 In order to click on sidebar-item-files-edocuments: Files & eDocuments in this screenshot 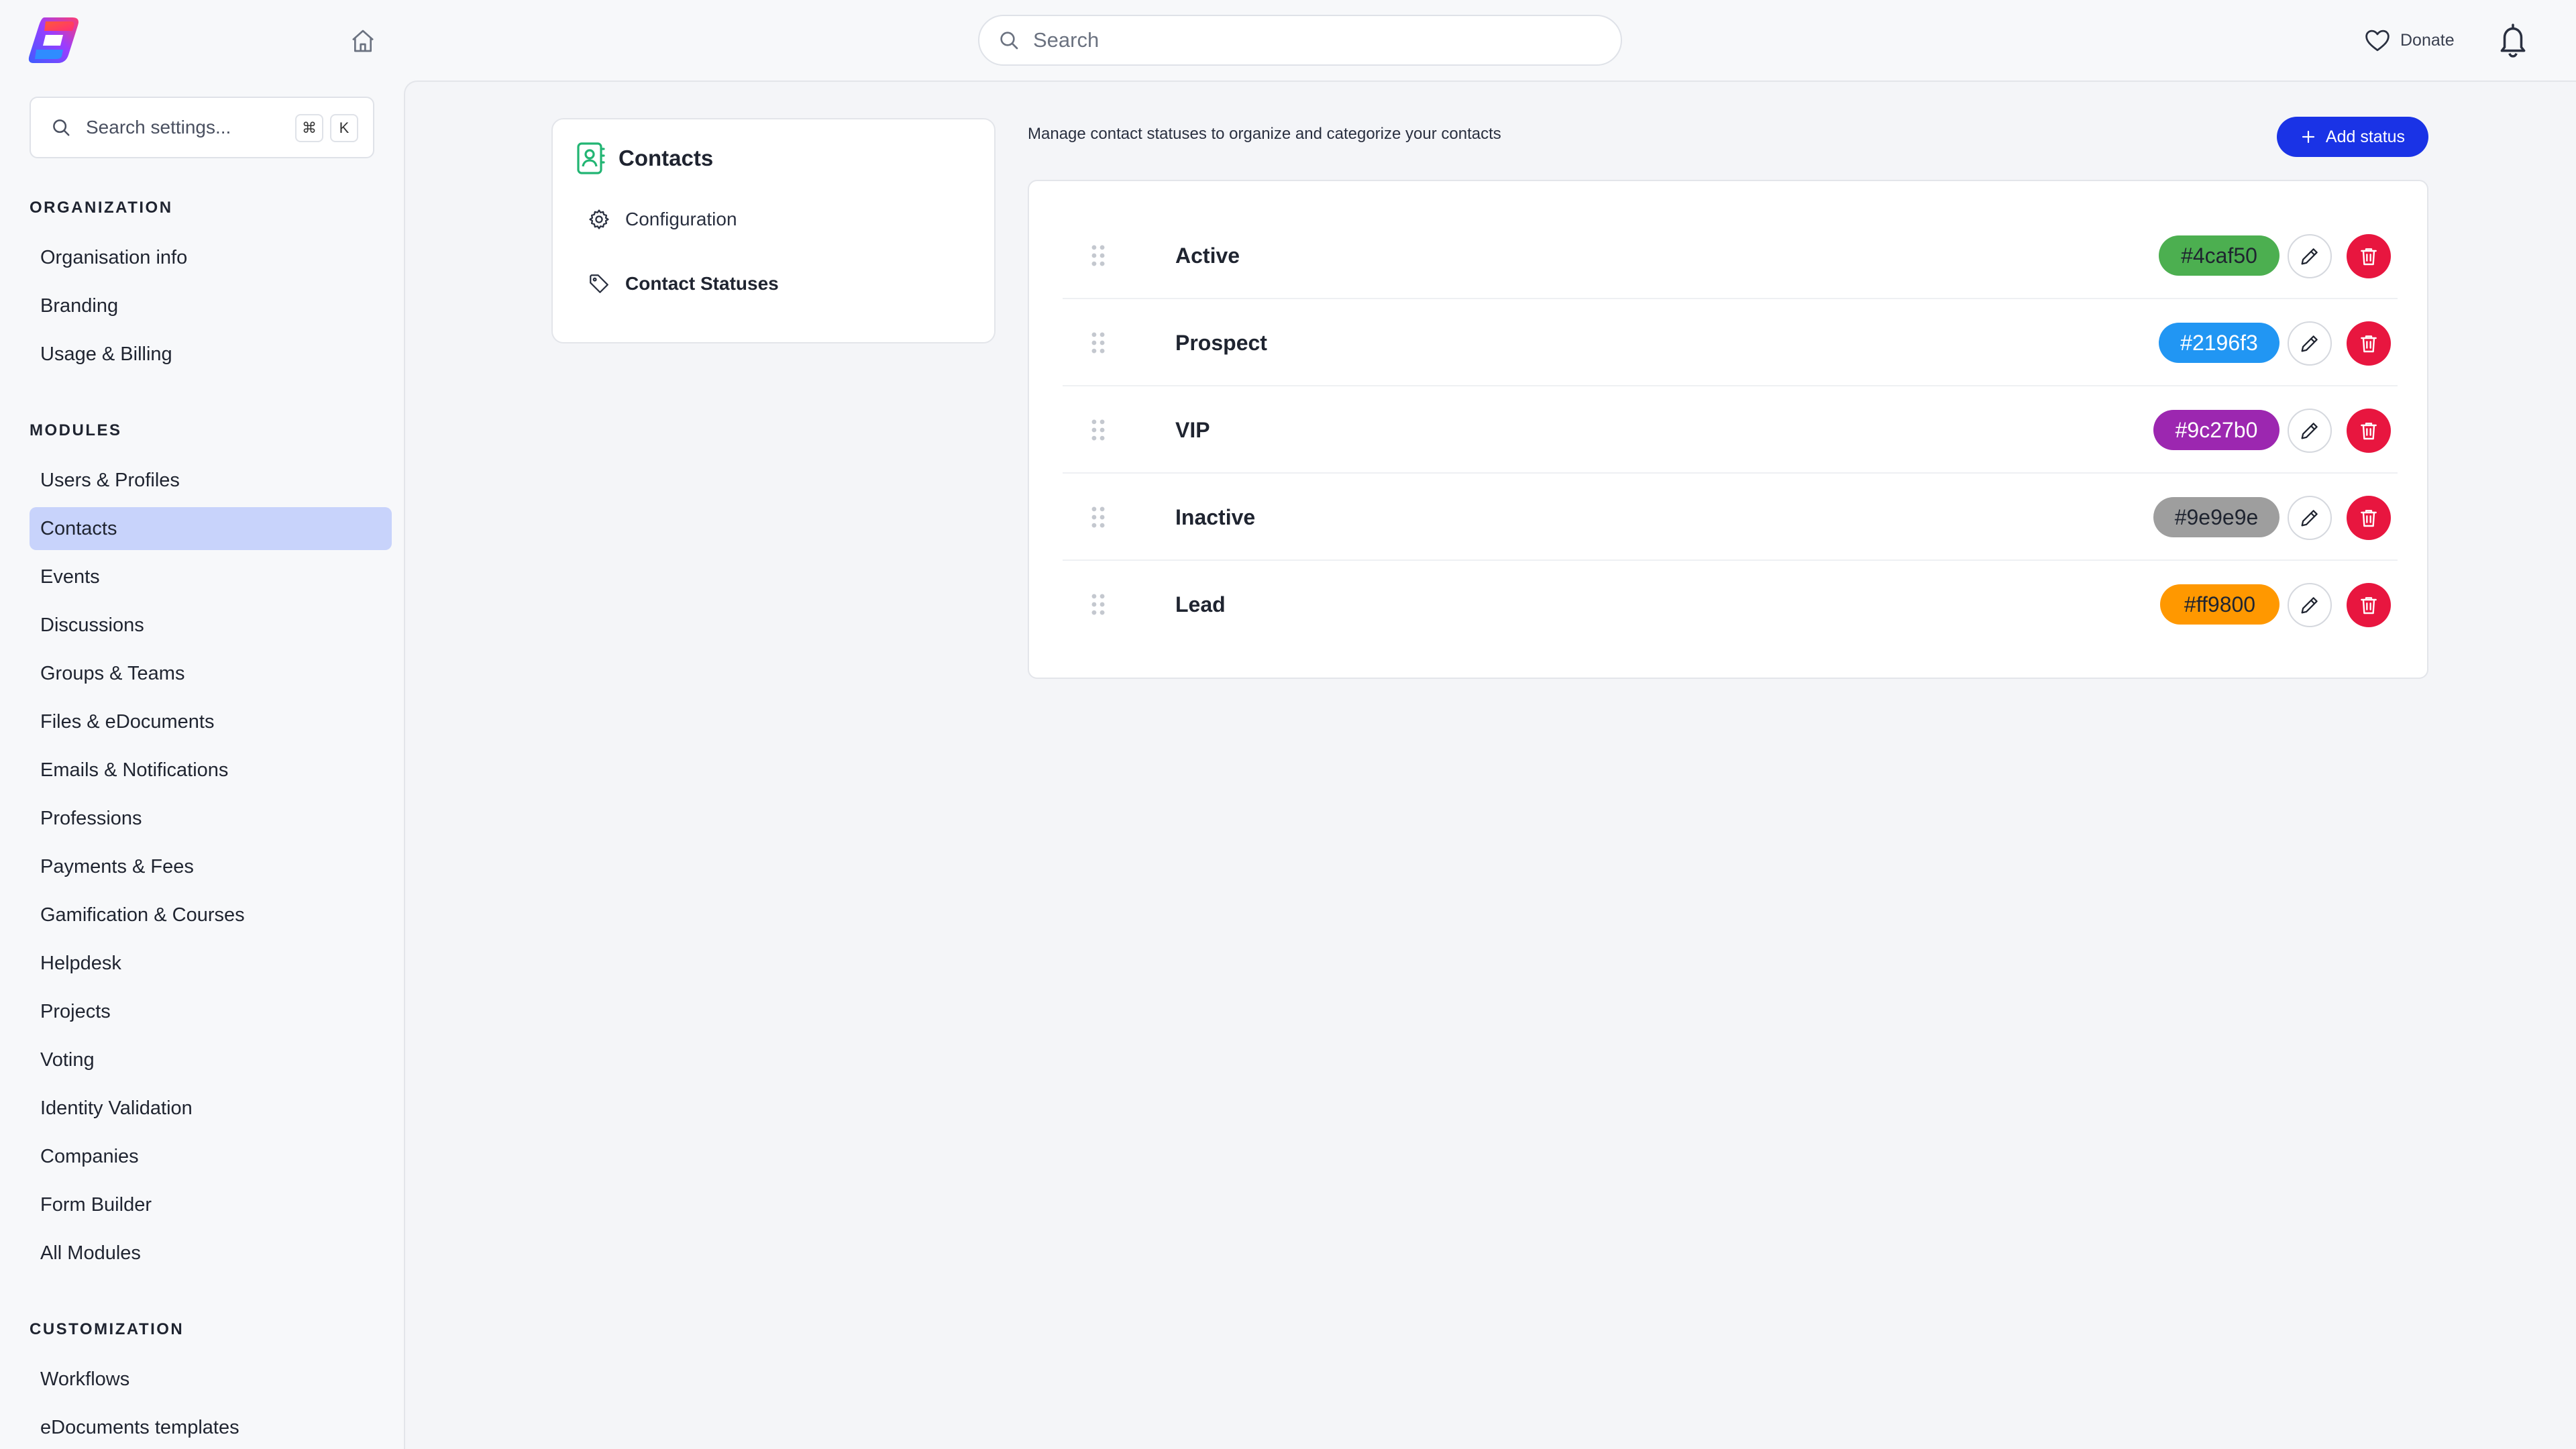, I will do `click(211, 721)`.